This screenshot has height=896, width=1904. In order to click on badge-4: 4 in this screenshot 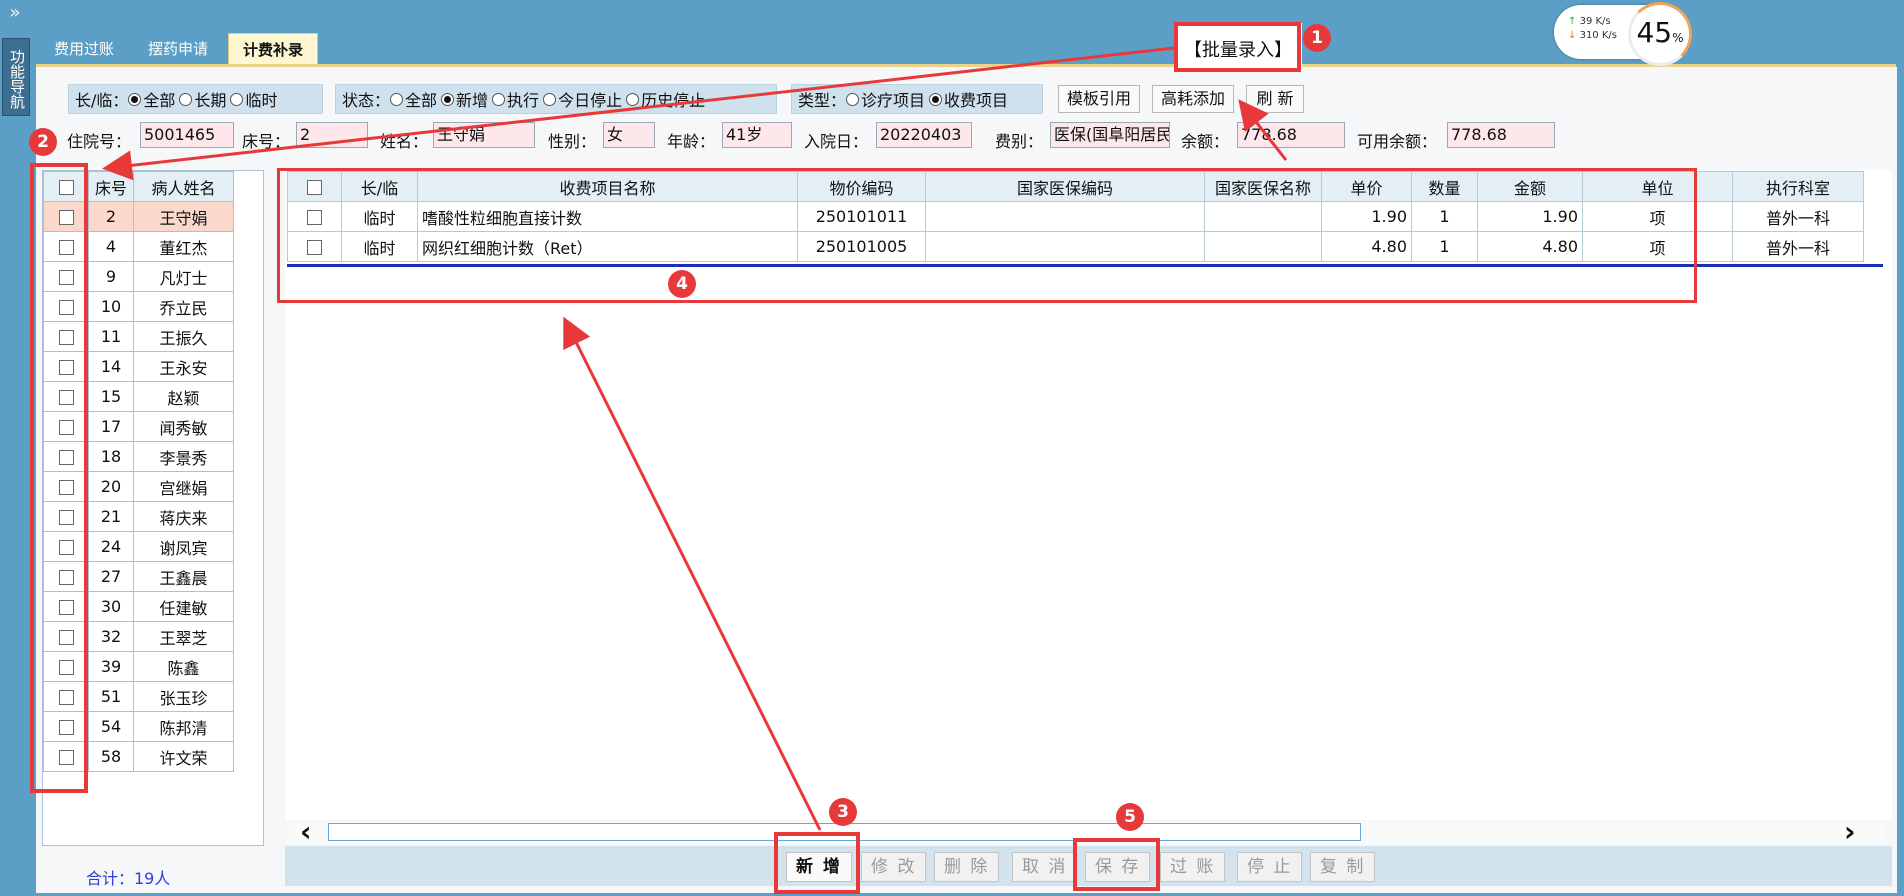, I will do `click(682, 284)`.